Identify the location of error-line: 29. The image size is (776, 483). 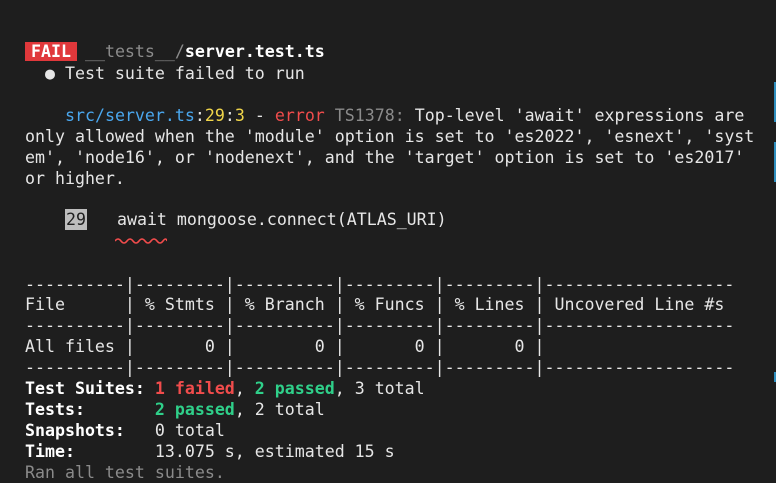
(214, 115).